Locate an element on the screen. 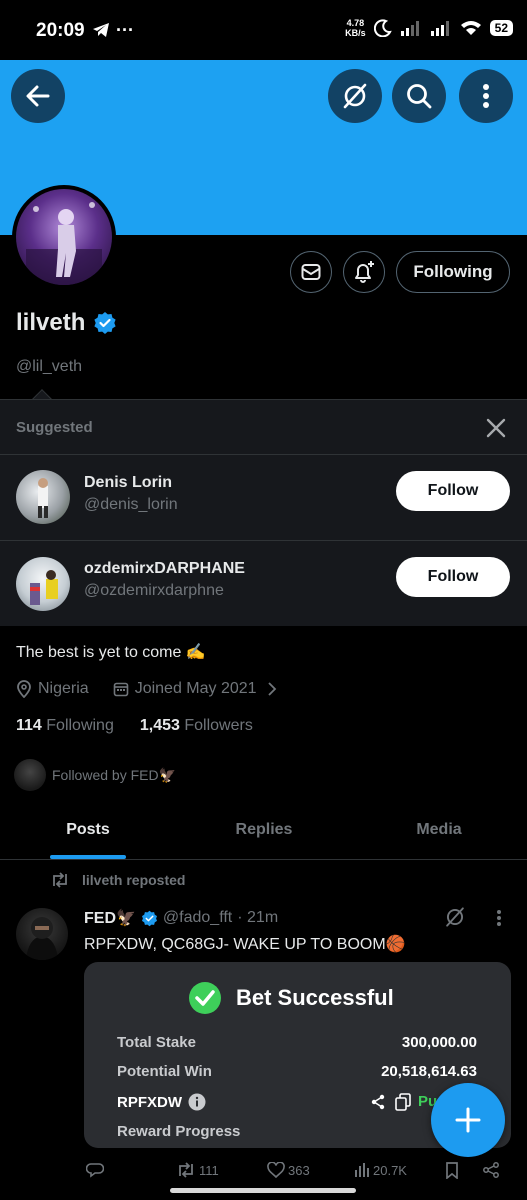 This screenshot has width=527, height=1200. share-button is located at coordinates (491, 1170).